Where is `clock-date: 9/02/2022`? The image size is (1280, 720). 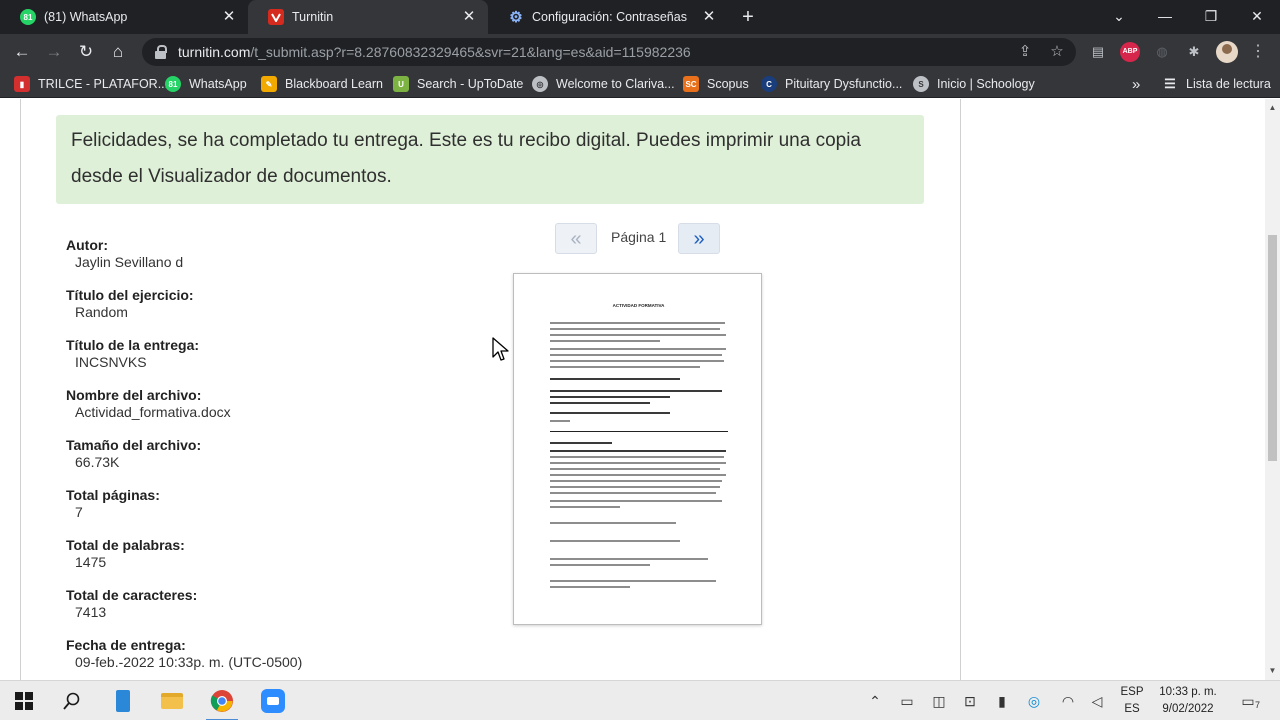
clock-date: 9/02/2022 is located at coordinates (1188, 709).